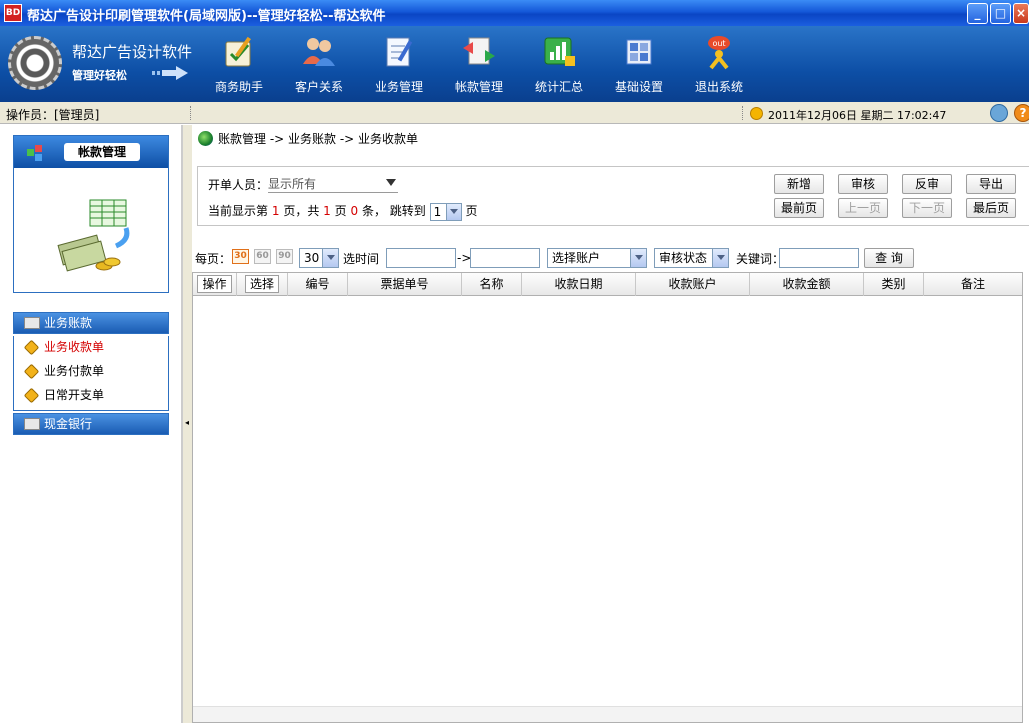 This screenshot has width=1029, height=723. What do you see at coordinates (35, 63) in the screenshot?
I see `gear-logo-icon` at bounding box center [35, 63].